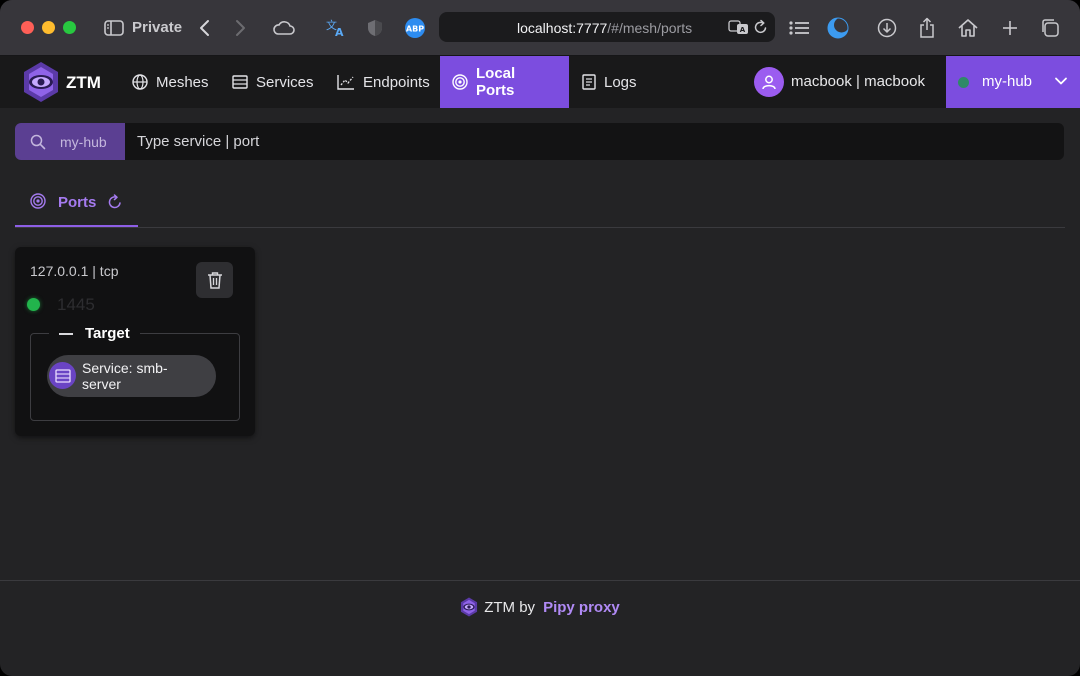 The width and height of the screenshot is (1080, 676). What do you see at coordinates (1061, 81) in the screenshot?
I see `chevron-down-icon` at bounding box center [1061, 81].